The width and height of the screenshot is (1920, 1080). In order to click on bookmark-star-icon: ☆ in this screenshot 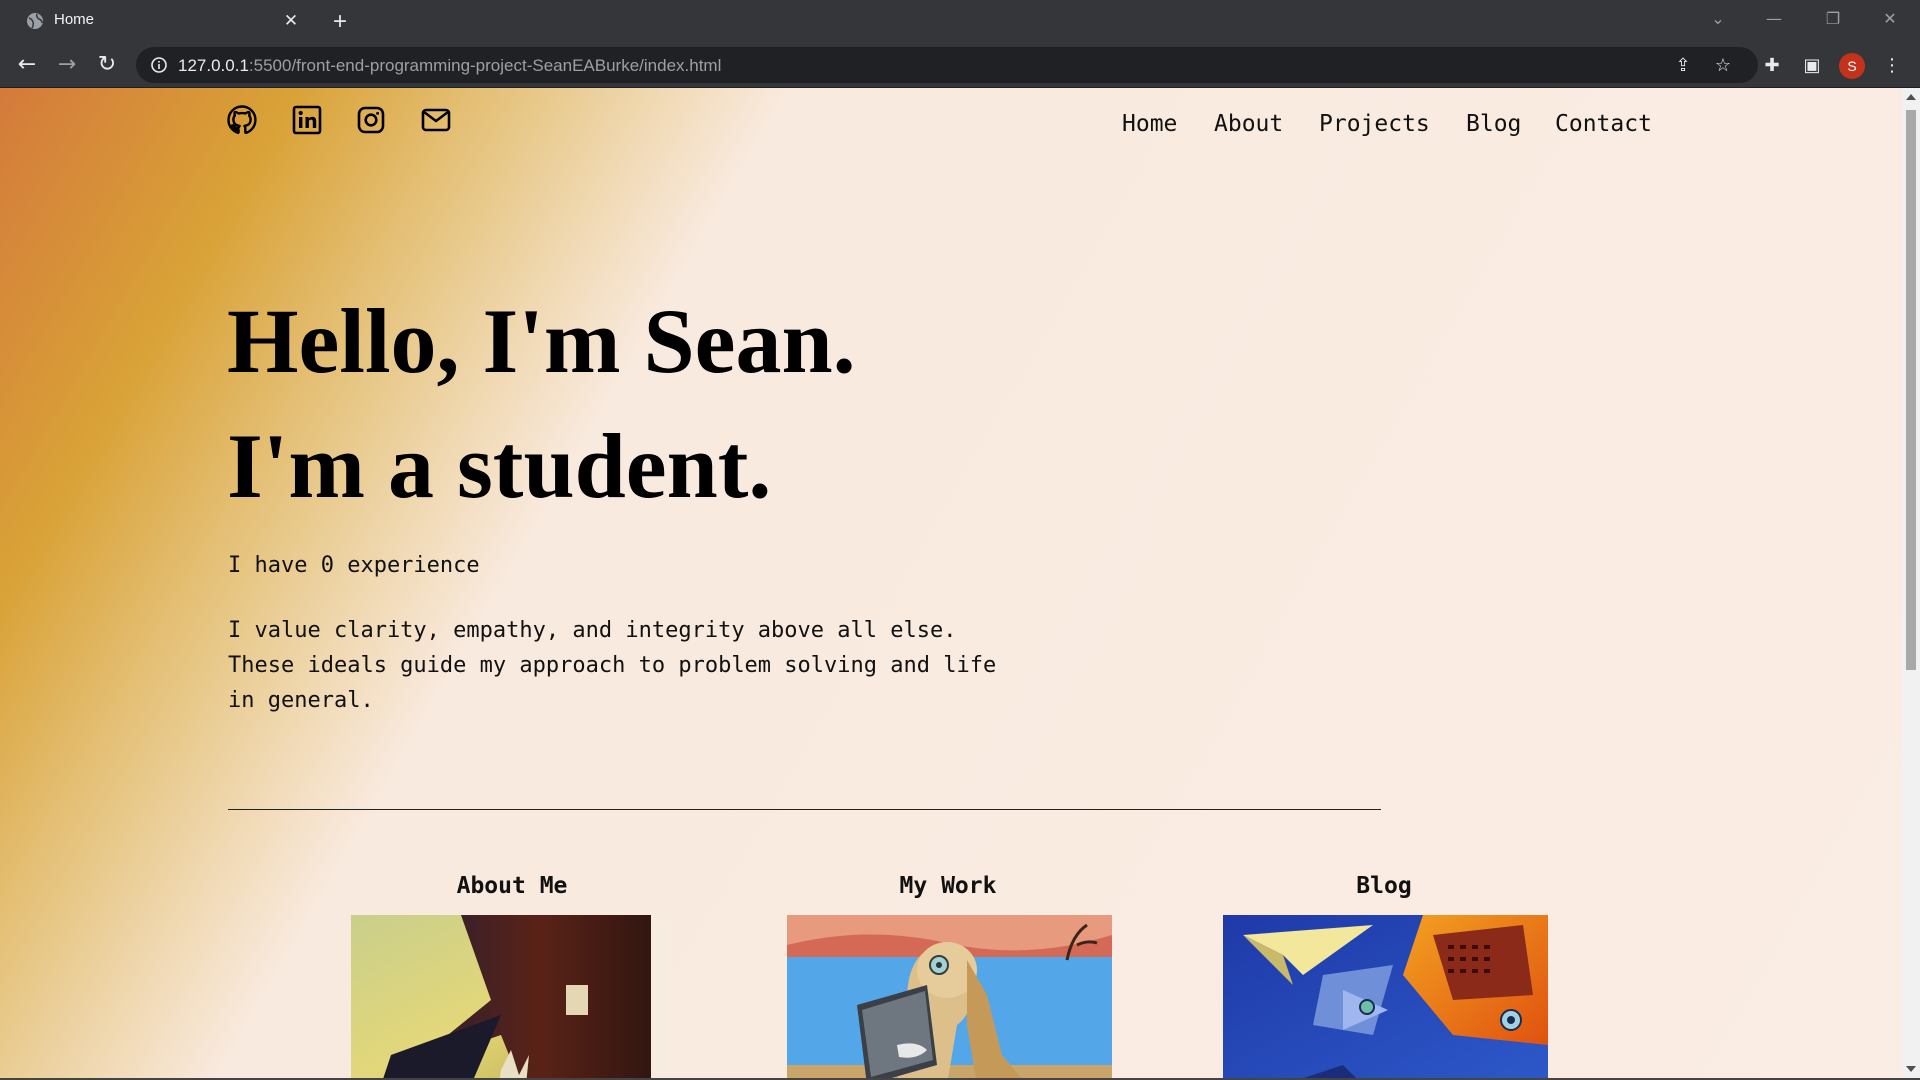, I will do `click(1723, 66)`.